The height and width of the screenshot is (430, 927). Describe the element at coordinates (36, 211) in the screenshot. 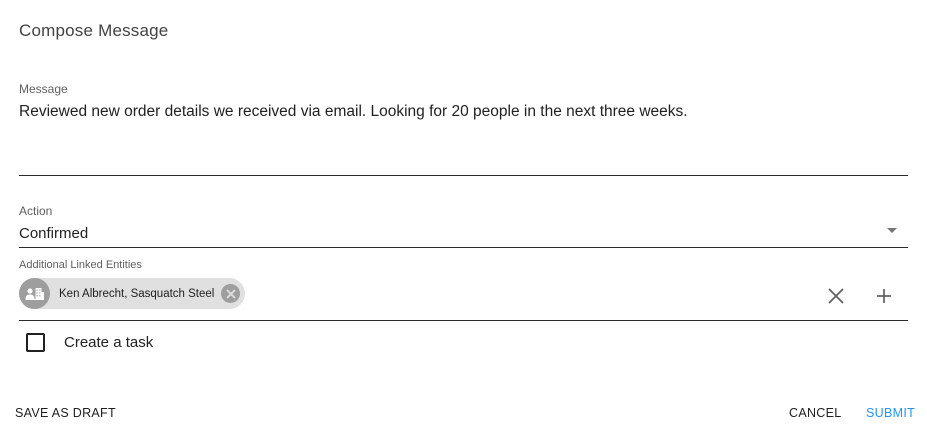

I see `action-label: Action` at that location.